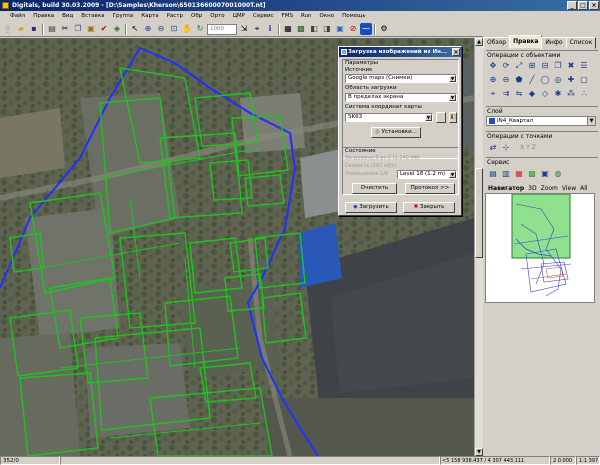 The image size is (600, 465). Describe the element at coordinates (371, 207) in the screenshot. I see `load-button: ◆ Загрузить` at that location.